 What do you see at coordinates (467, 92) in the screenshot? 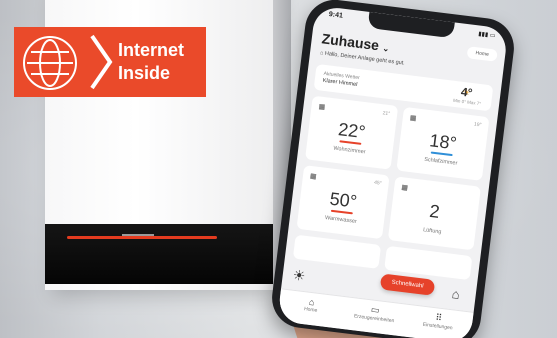
I see `weather-temp: 4°` at bounding box center [467, 92].